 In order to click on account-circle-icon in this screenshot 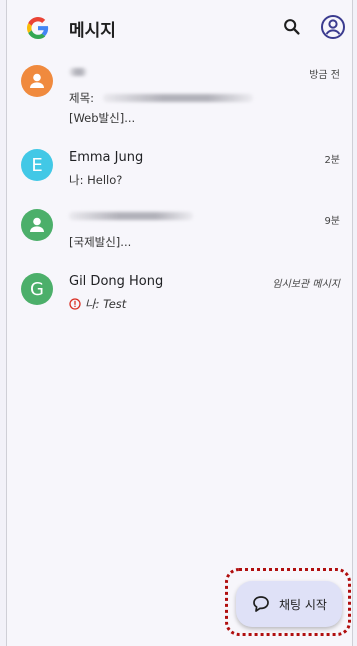, I will do `click(333, 27)`.